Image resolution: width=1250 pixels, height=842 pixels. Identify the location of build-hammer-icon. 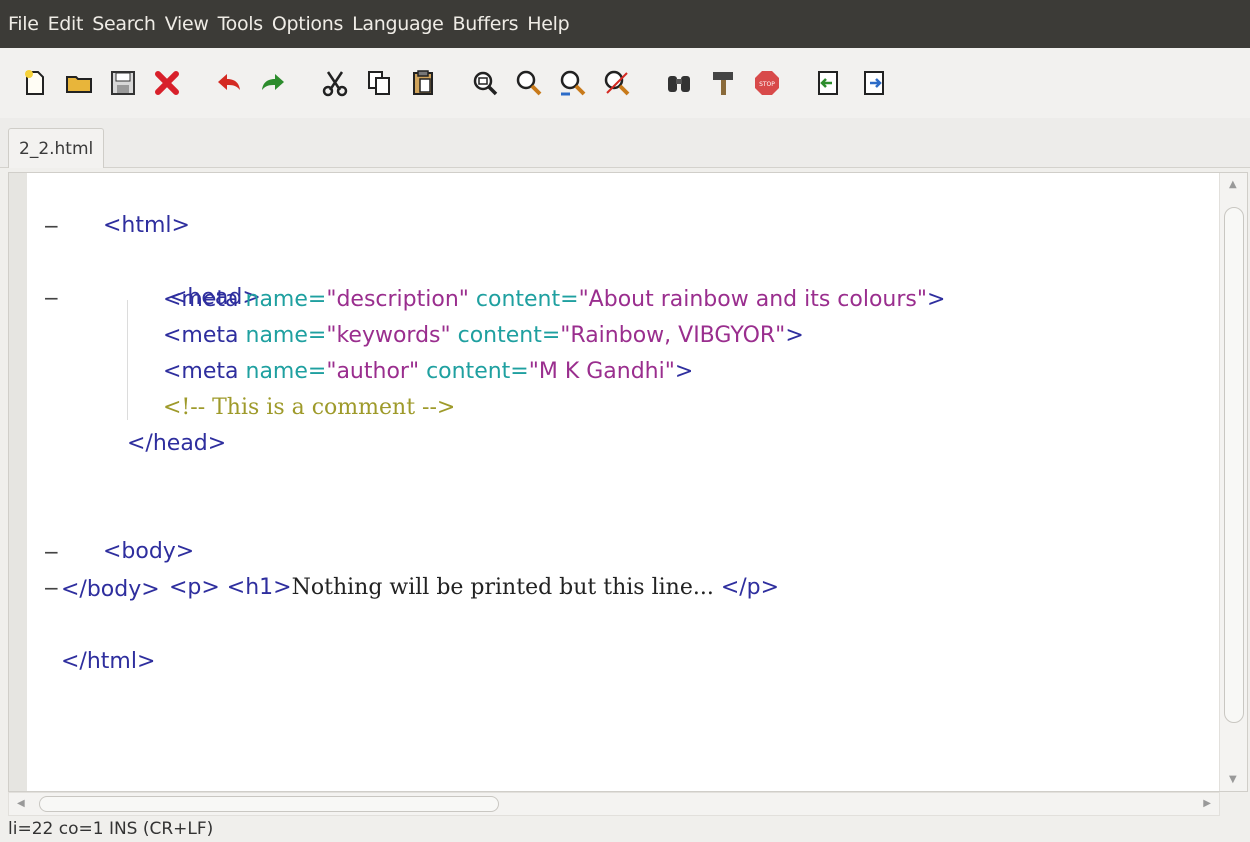
(723, 83).